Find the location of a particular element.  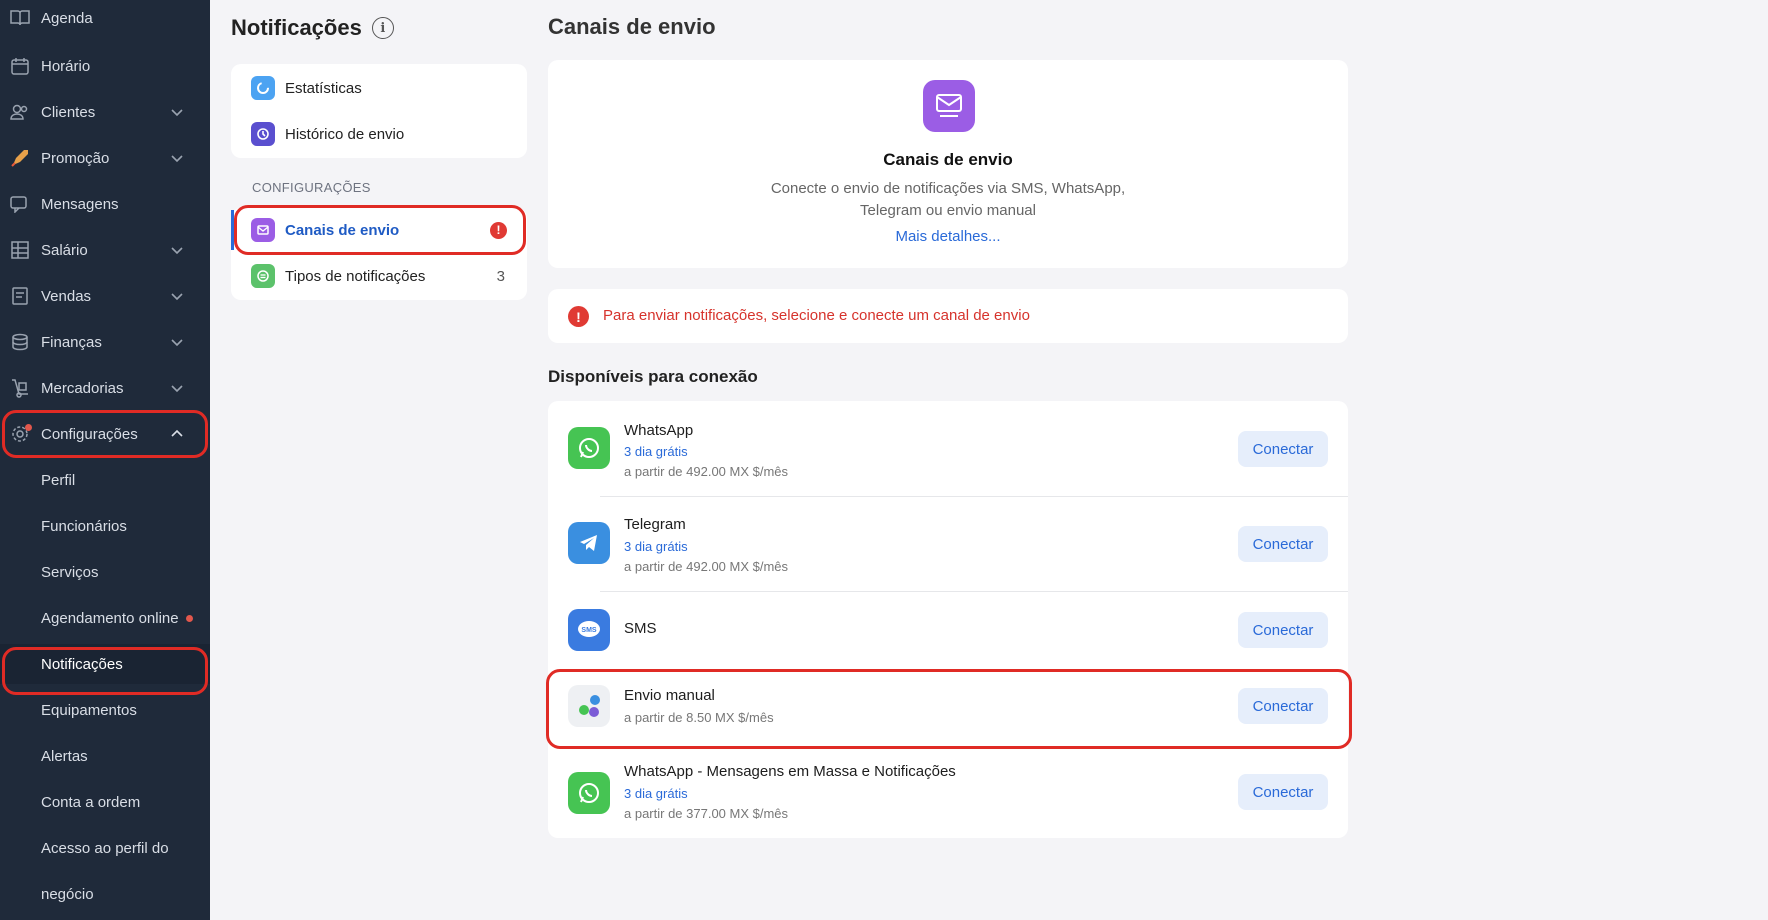

channels-icon is located at coordinates (263, 230).